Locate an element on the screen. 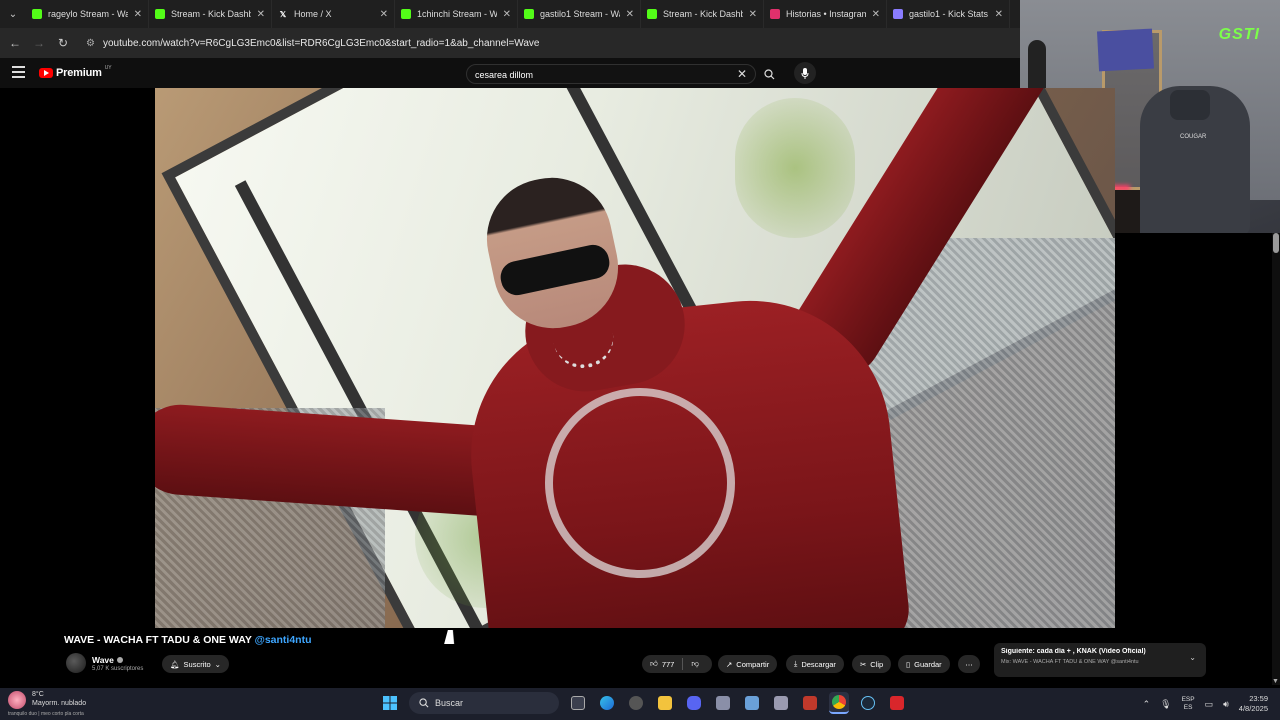 The image size is (1280, 720). taskbar-search: Buscar is located at coordinates (484, 703).